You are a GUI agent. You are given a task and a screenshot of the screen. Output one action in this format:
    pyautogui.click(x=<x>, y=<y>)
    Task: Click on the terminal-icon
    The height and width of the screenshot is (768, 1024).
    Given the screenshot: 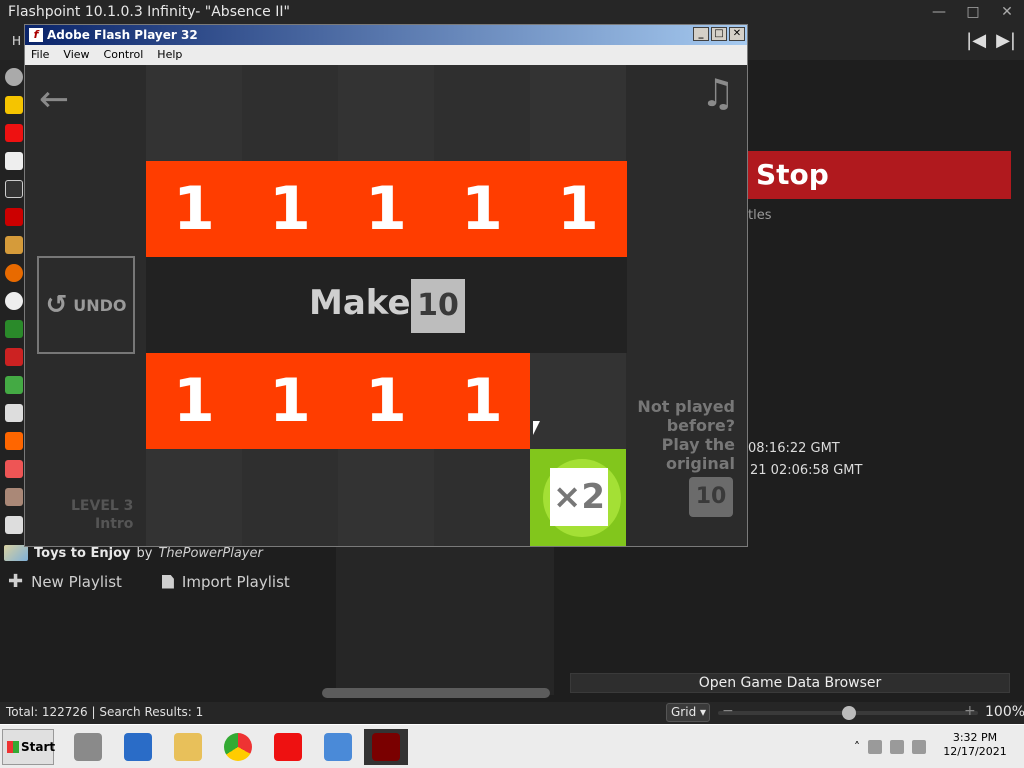 What is the action you would take?
    pyautogui.click(x=138, y=747)
    